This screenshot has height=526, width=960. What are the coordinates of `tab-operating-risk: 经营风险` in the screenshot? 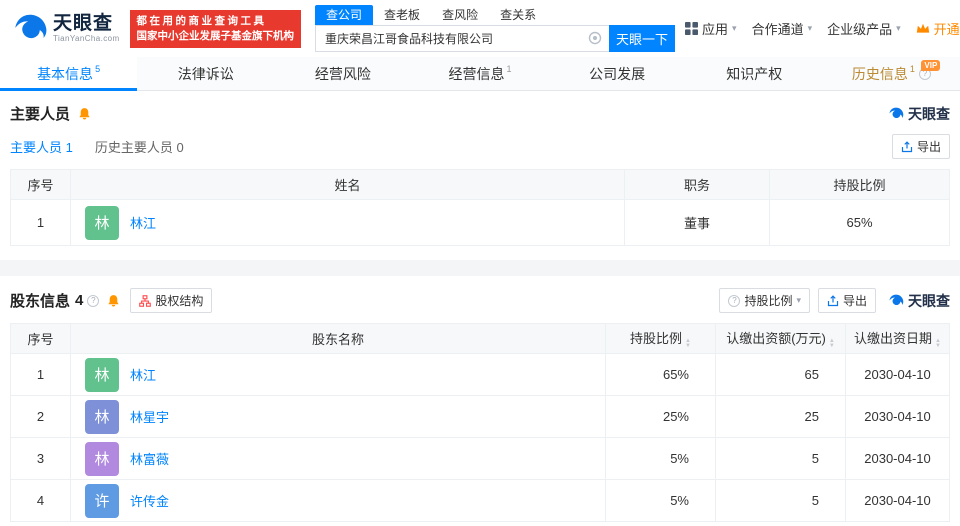 It's located at (342, 73).